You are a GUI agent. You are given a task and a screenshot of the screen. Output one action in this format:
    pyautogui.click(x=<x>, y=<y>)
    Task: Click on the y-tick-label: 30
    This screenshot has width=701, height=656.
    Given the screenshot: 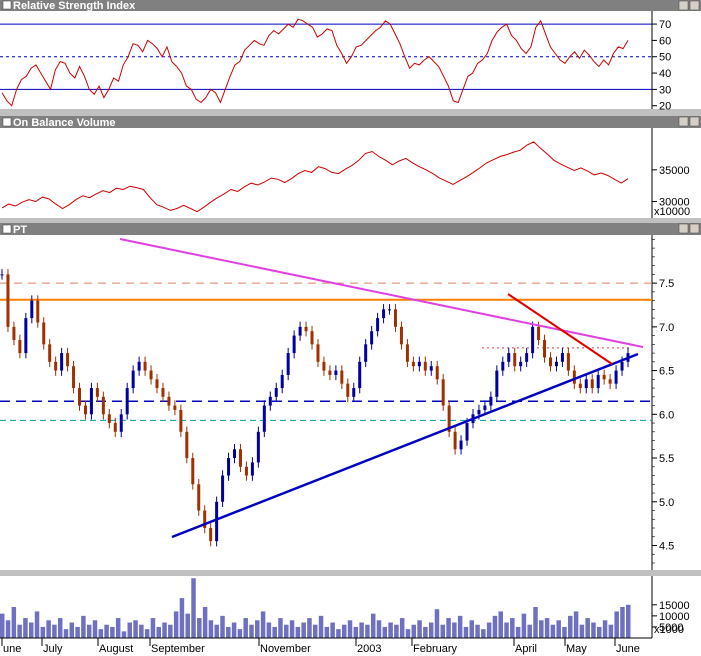 What is the action you would take?
    pyautogui.click(x=665, y=90)
    